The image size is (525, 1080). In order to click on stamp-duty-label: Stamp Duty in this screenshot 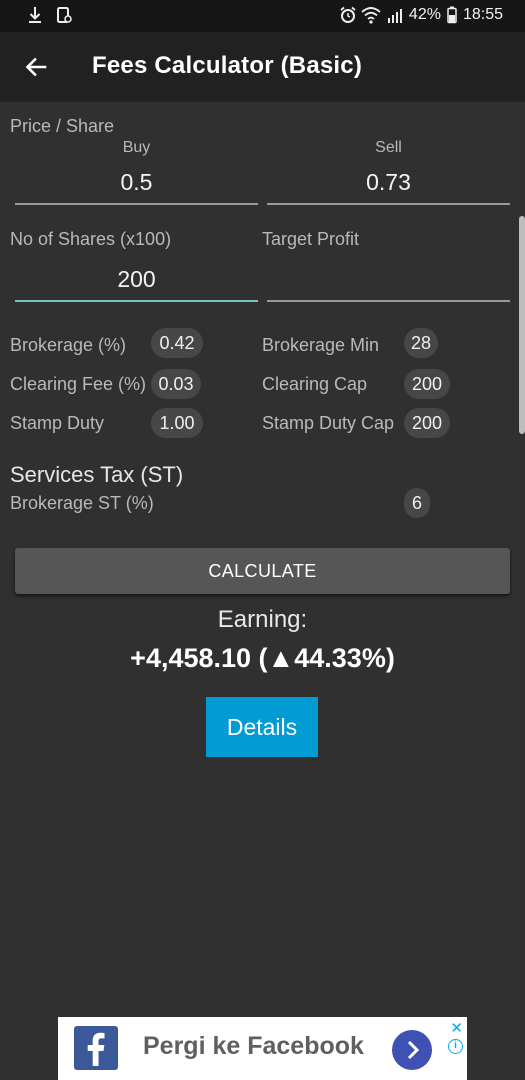, I will do `click(57, 423)`.